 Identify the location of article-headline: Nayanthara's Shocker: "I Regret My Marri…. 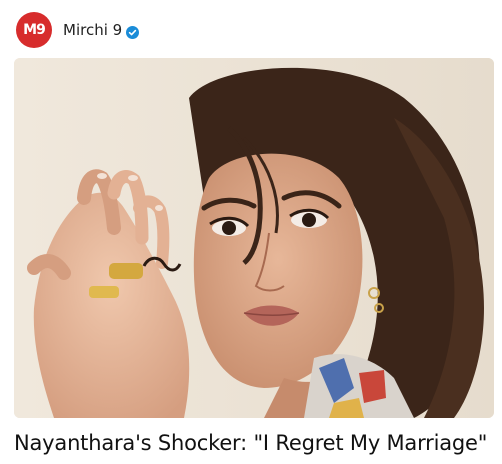
(254, 443).